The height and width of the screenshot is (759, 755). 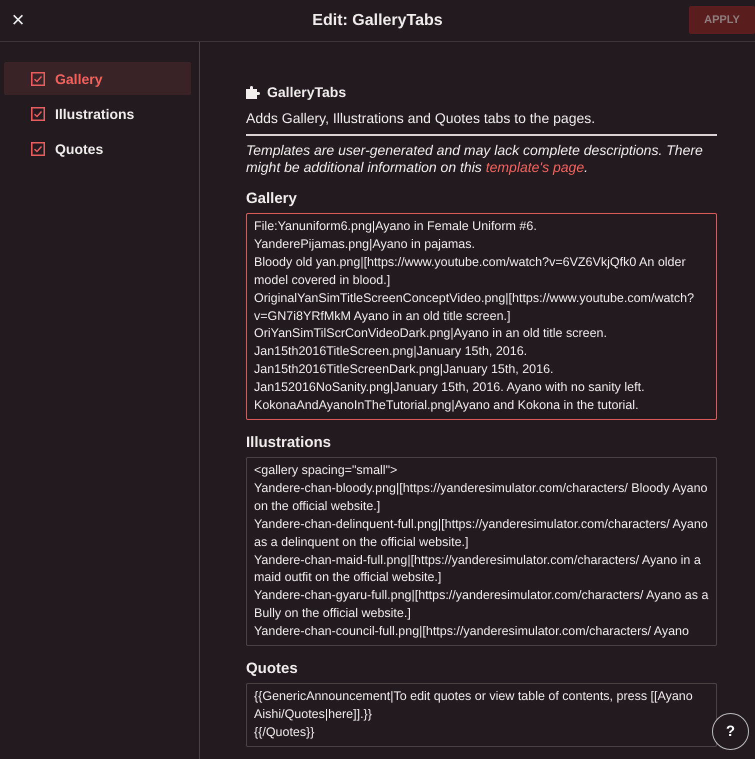 I want to click on template-notice: Templates are user-generated and may lack complete descriptions. There might be additional information on this template's page., so click(x=475, y=159).